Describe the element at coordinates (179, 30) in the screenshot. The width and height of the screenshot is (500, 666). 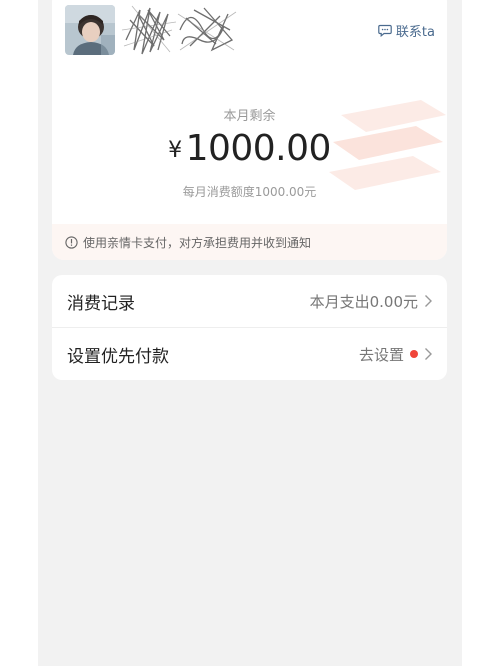
I see `redacted-name-scribble` at that location.